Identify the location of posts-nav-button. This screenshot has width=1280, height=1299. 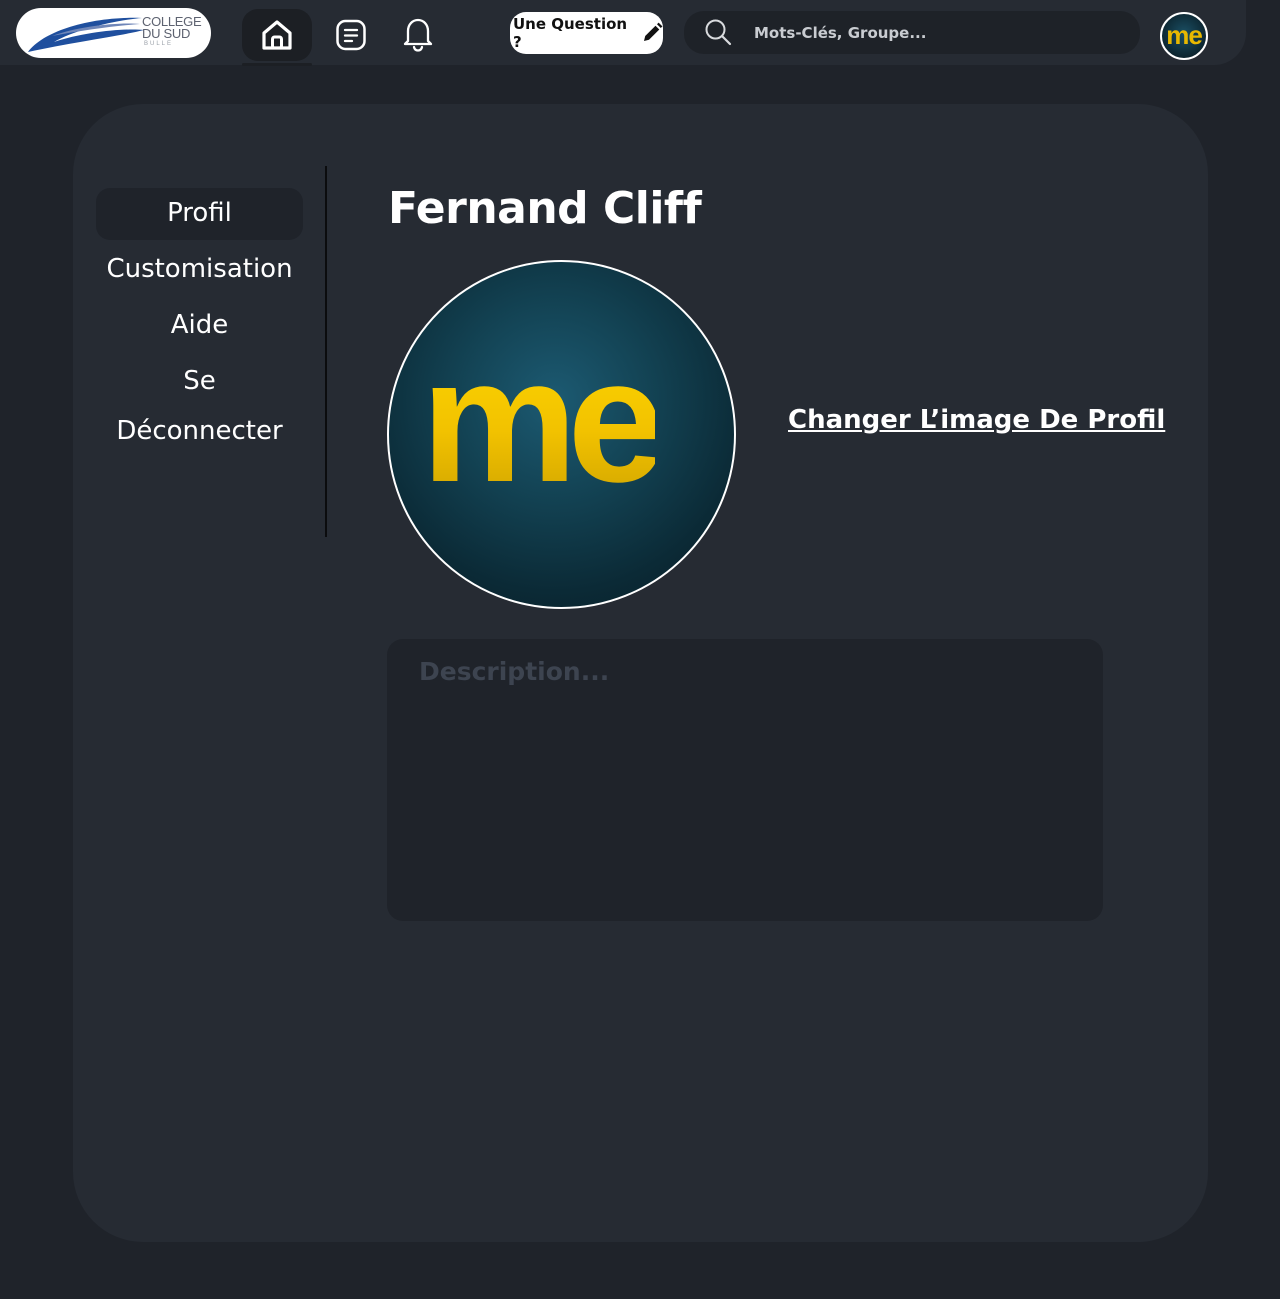
(351, 35).